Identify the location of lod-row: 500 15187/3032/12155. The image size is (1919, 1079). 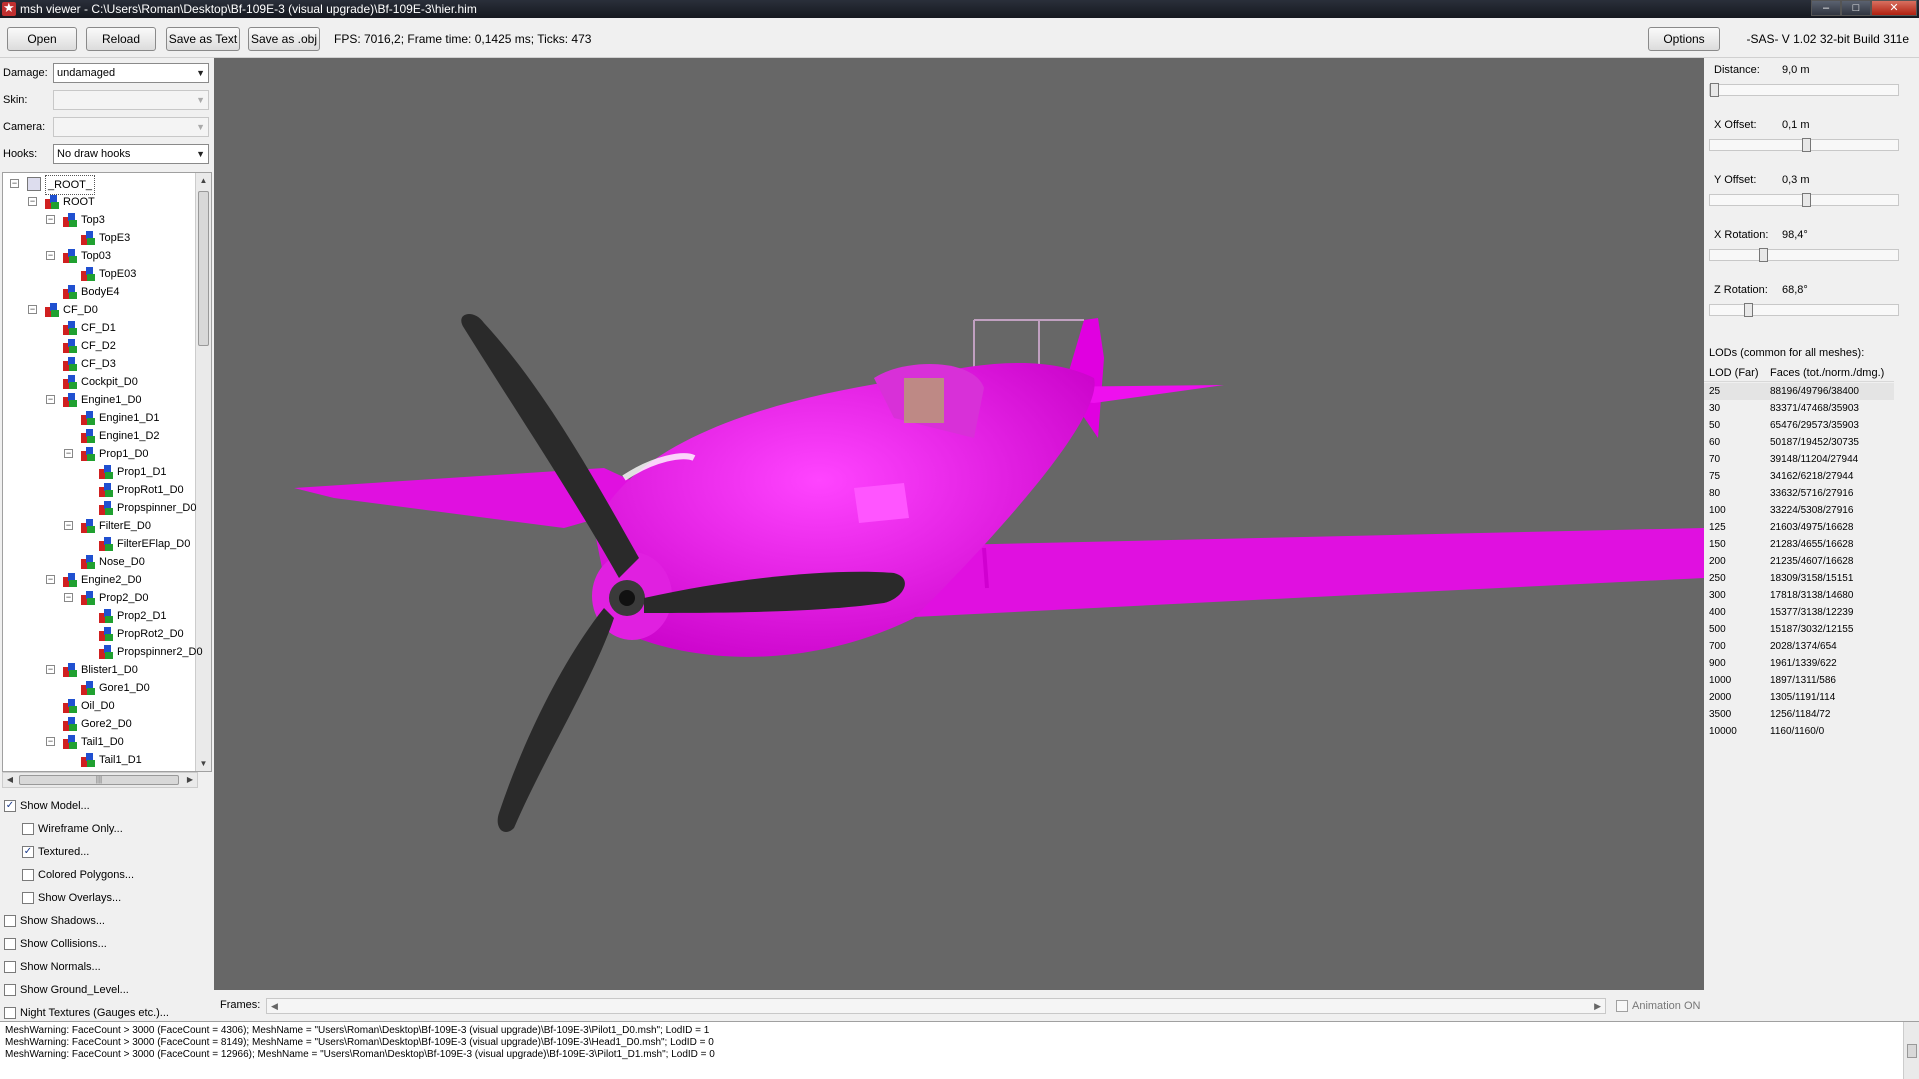
(1799, 629).